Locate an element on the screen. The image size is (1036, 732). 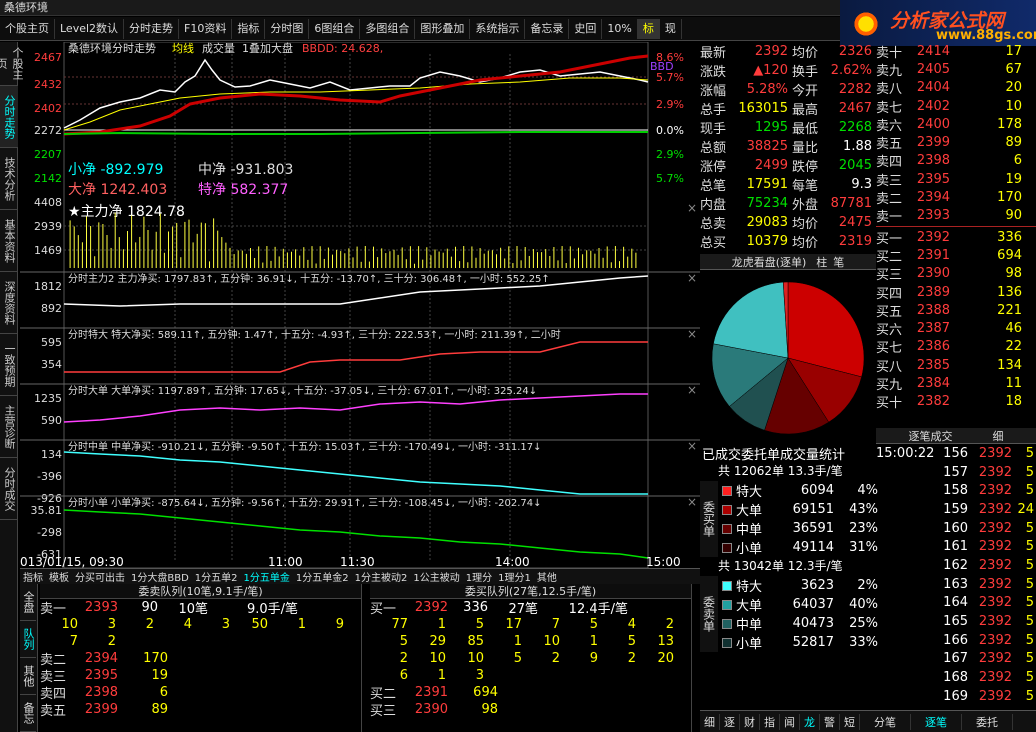
indicator-tab-4: 1分五单2 is located at coordinates (216, 576).